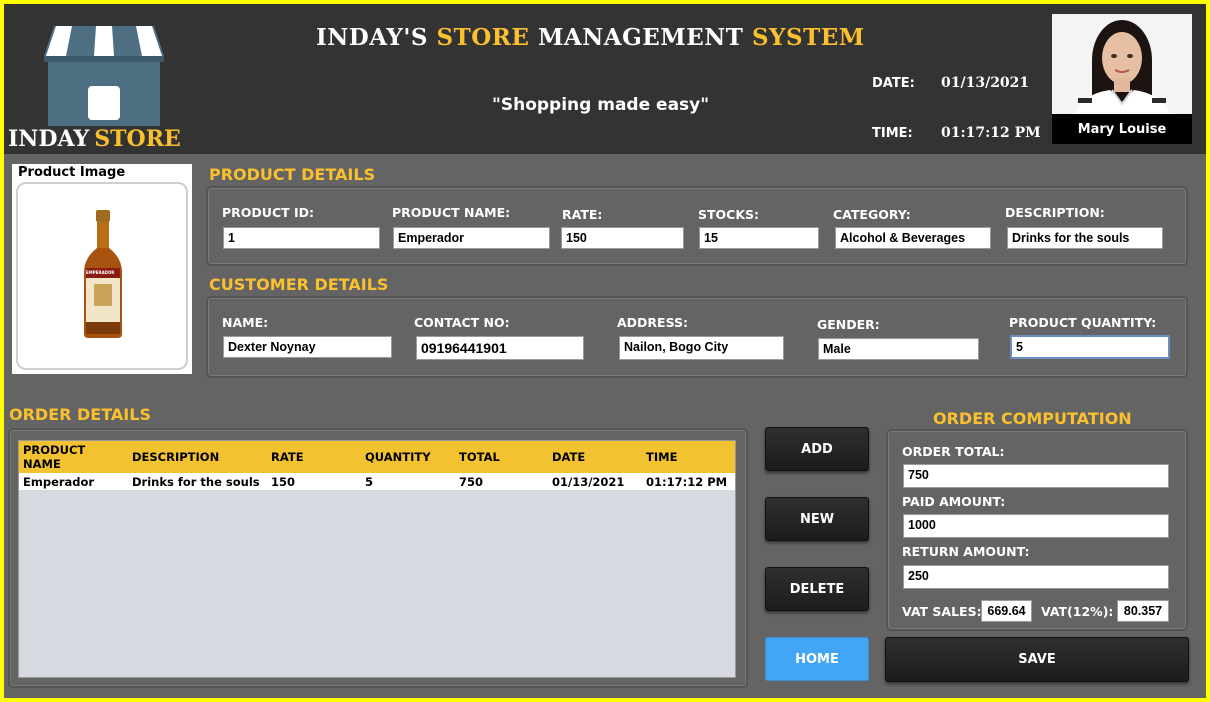  What do you see at coordinates (104, 70) in the screenshot?
I see `store-logo-icon` at bounding box center [104, 70].